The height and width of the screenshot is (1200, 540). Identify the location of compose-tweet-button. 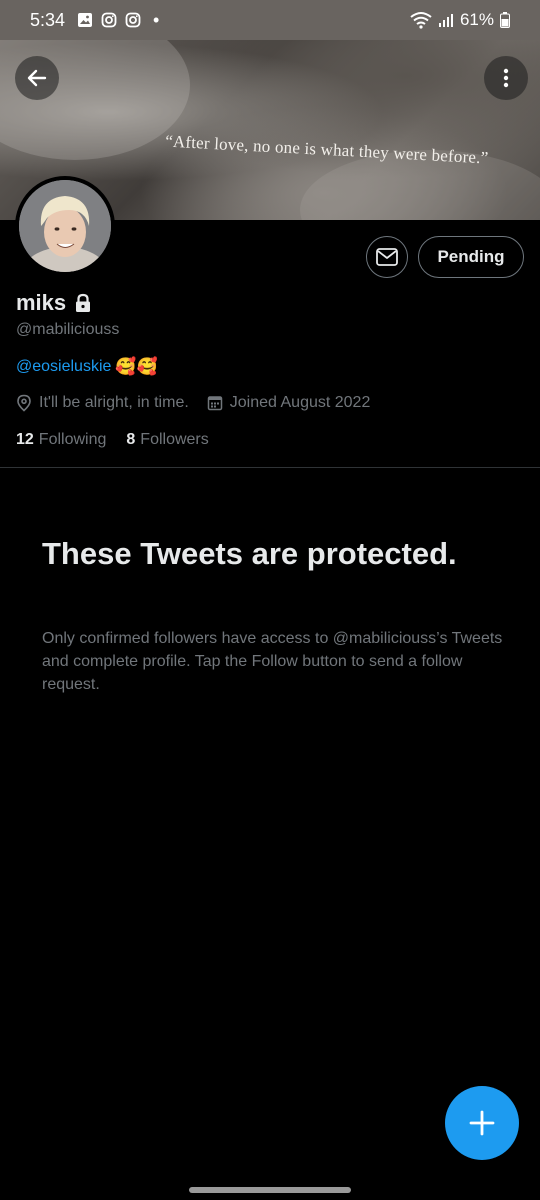
(482, 1123).